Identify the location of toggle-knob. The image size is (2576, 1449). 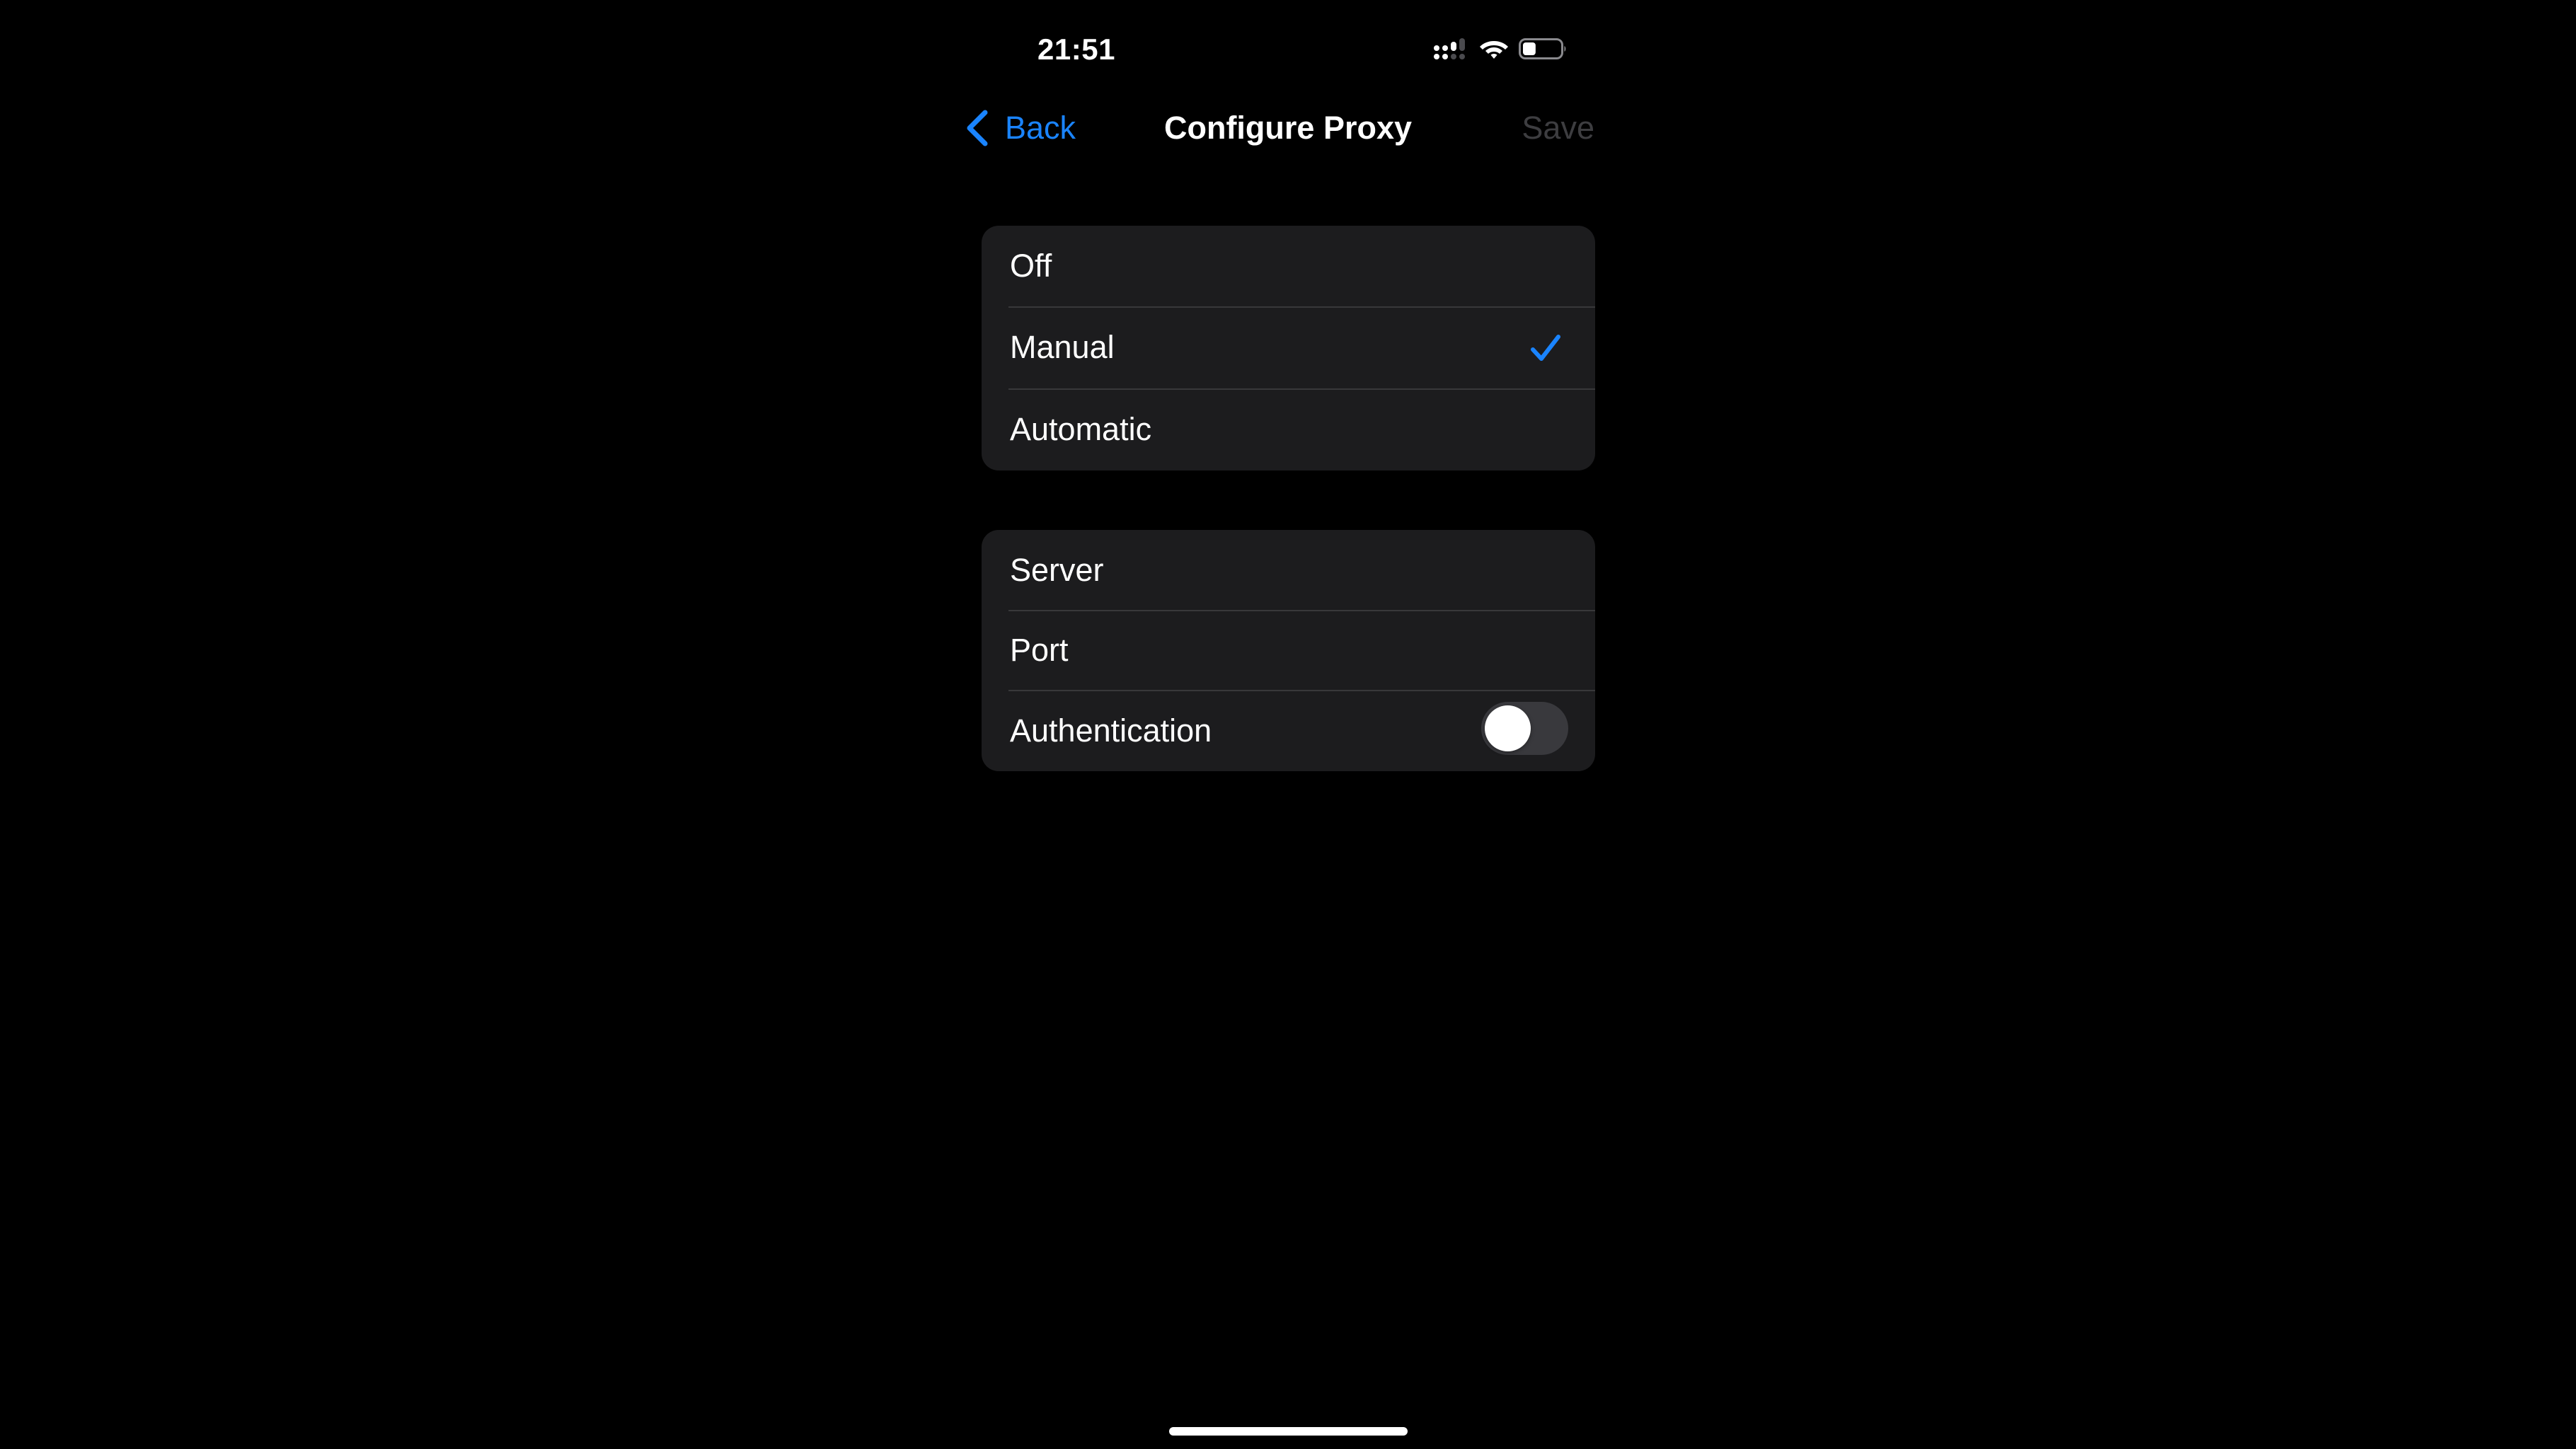
(1508, 728).